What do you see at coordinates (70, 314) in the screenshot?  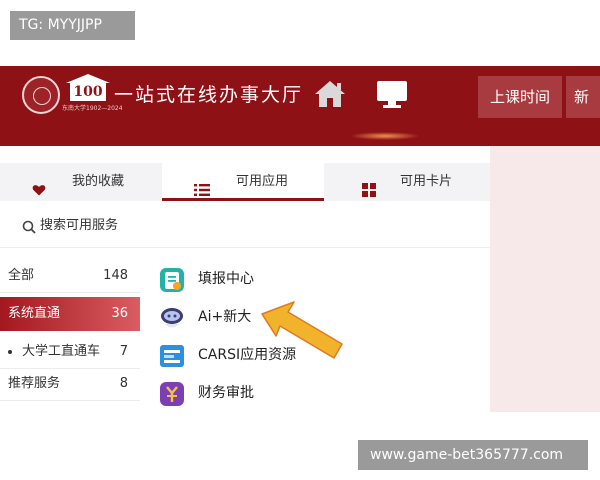 I see `category-system-direct: 系统直通 36` at bounding box center [70, 314].